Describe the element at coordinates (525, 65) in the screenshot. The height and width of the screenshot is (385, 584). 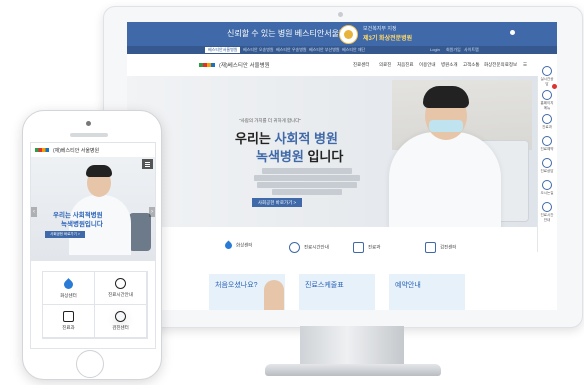
I see `hamburger-menu-icon: ☰` at that location.